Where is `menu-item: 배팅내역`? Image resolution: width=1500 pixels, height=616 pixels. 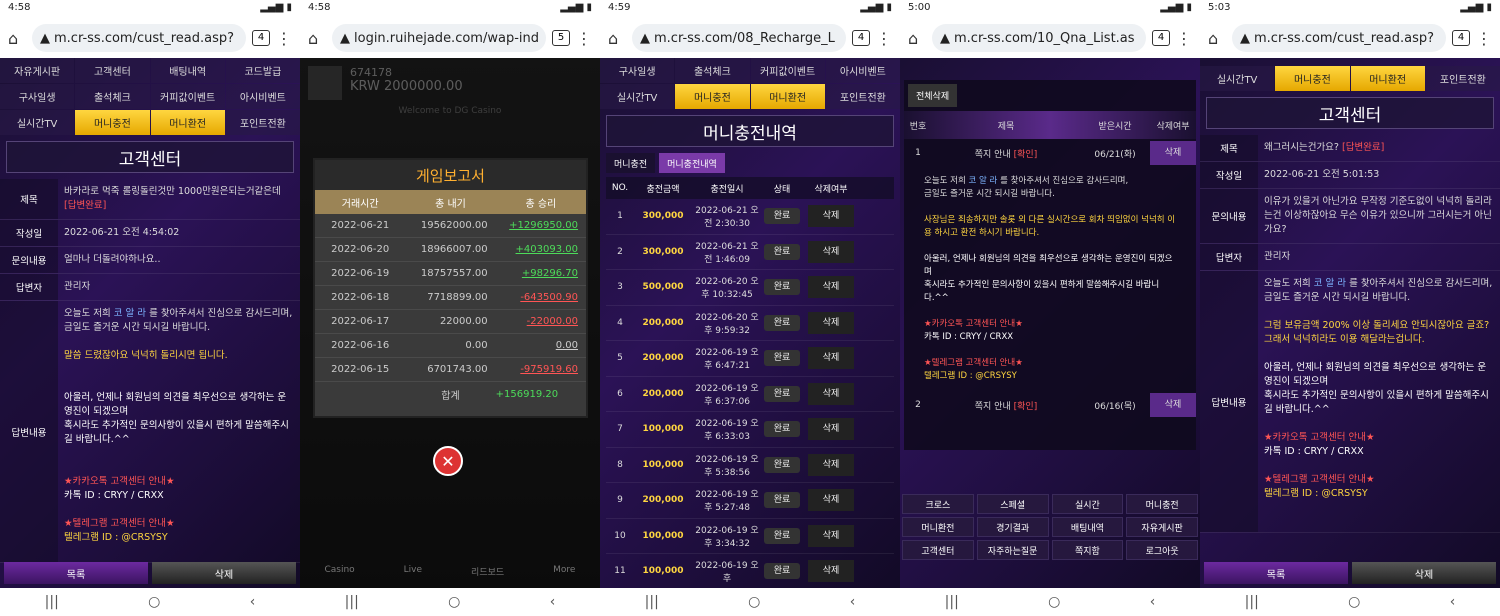 menu-item: 배팅내역 is located at coordinates (187, 70).